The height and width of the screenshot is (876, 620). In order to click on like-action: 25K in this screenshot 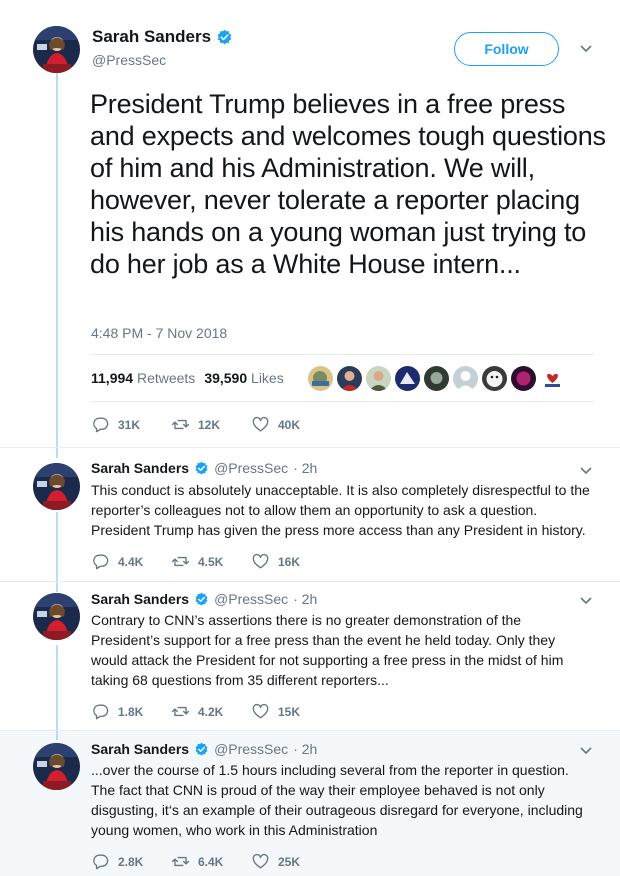, I will do `click(291, 861)`.